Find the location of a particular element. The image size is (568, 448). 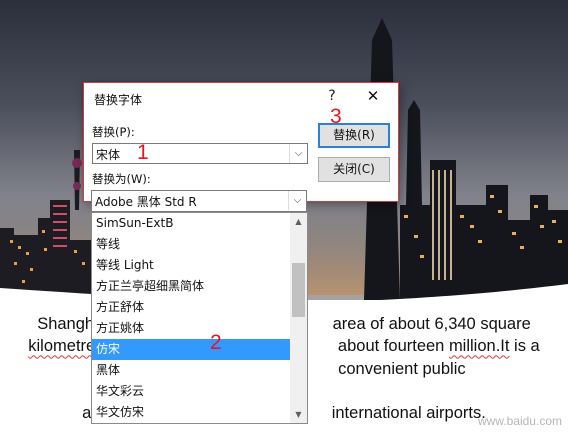

font-option: 华文彩云 is located at coordinates (191, 391).